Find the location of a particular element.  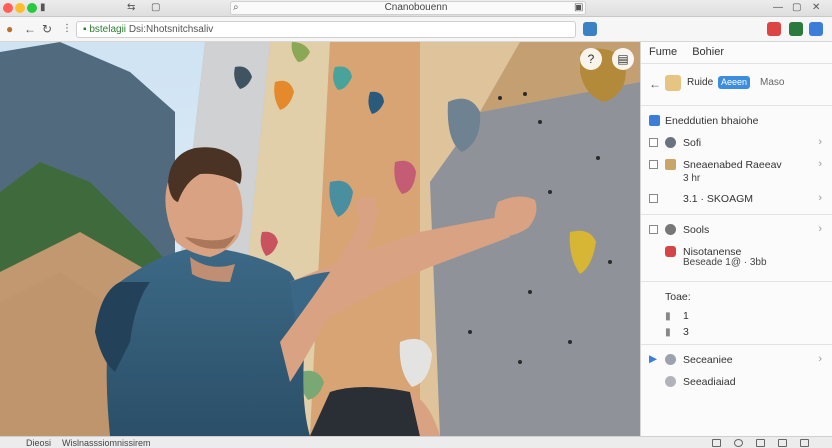

list-item-label: Sools is located at coordinates (696, 230).